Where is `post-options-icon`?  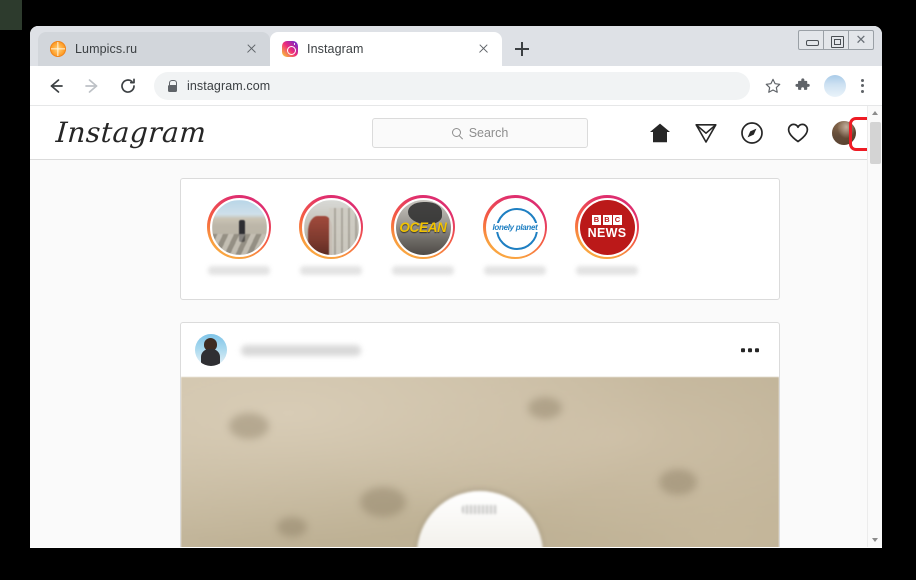 post-options-icon is located at coordinates (750, 350).